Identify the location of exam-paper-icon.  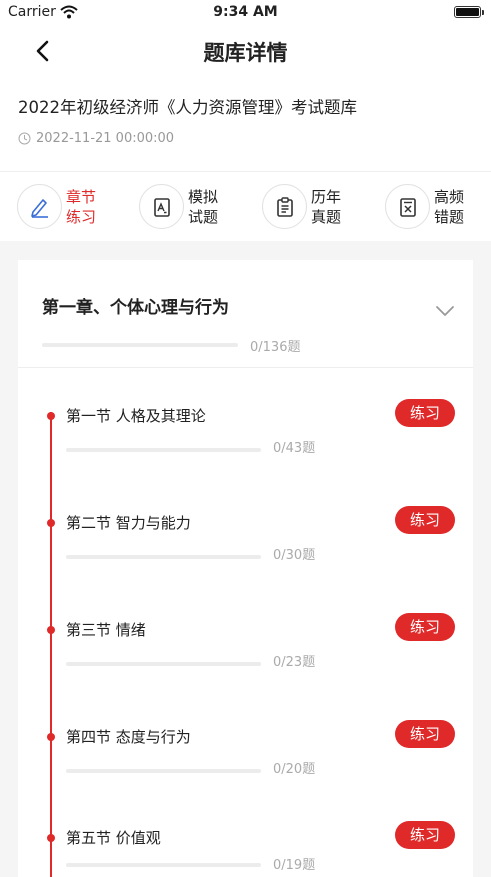
(161, 206).